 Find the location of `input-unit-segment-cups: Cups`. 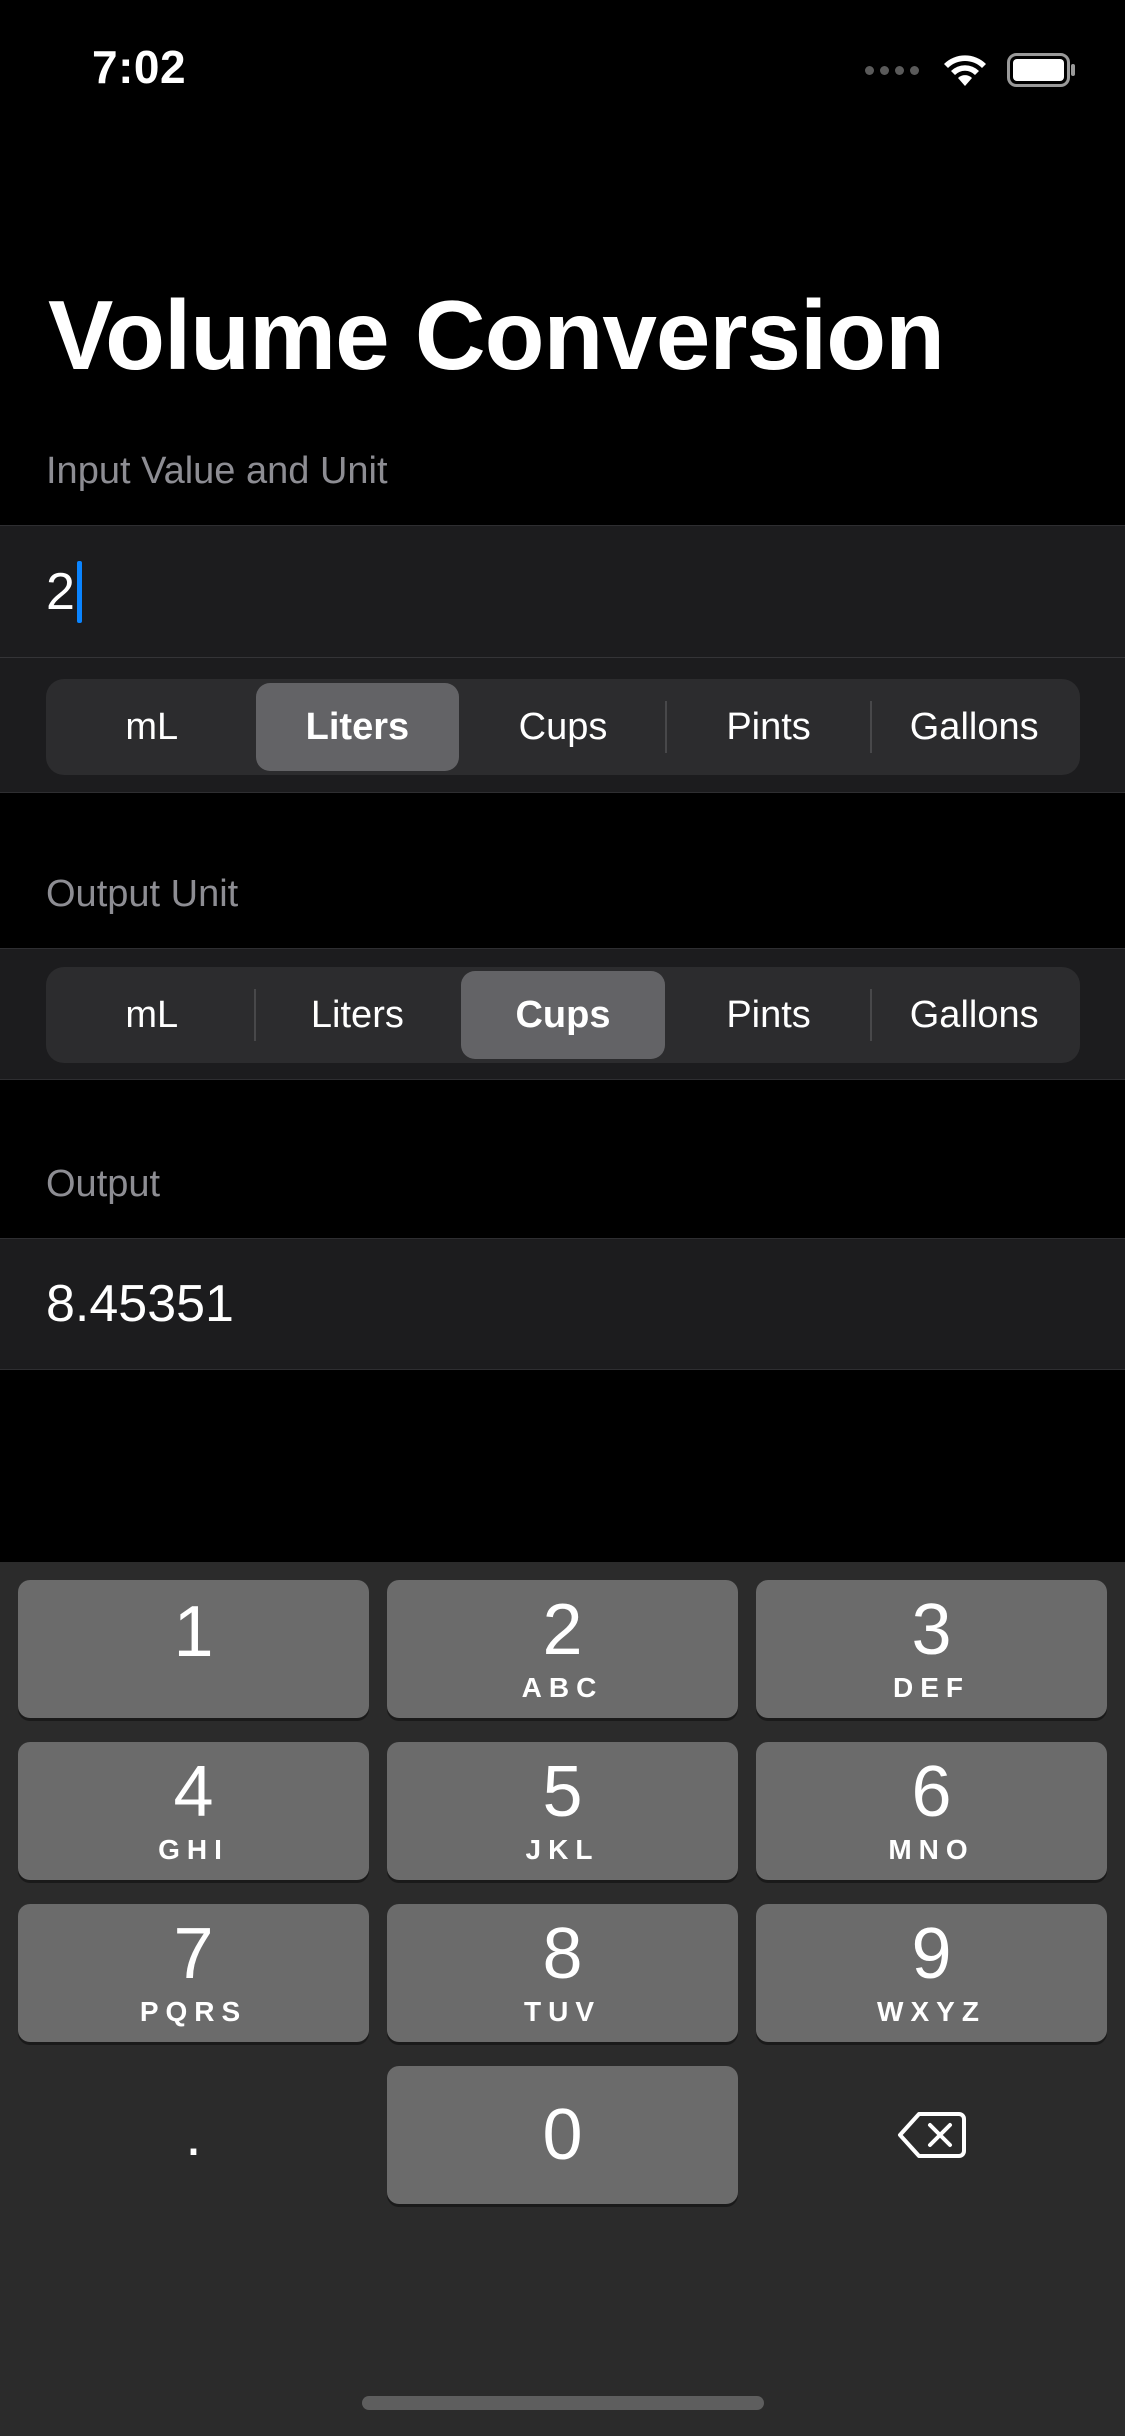

input-unit-segment-cups: Cups is located at coordinates (563, 727).